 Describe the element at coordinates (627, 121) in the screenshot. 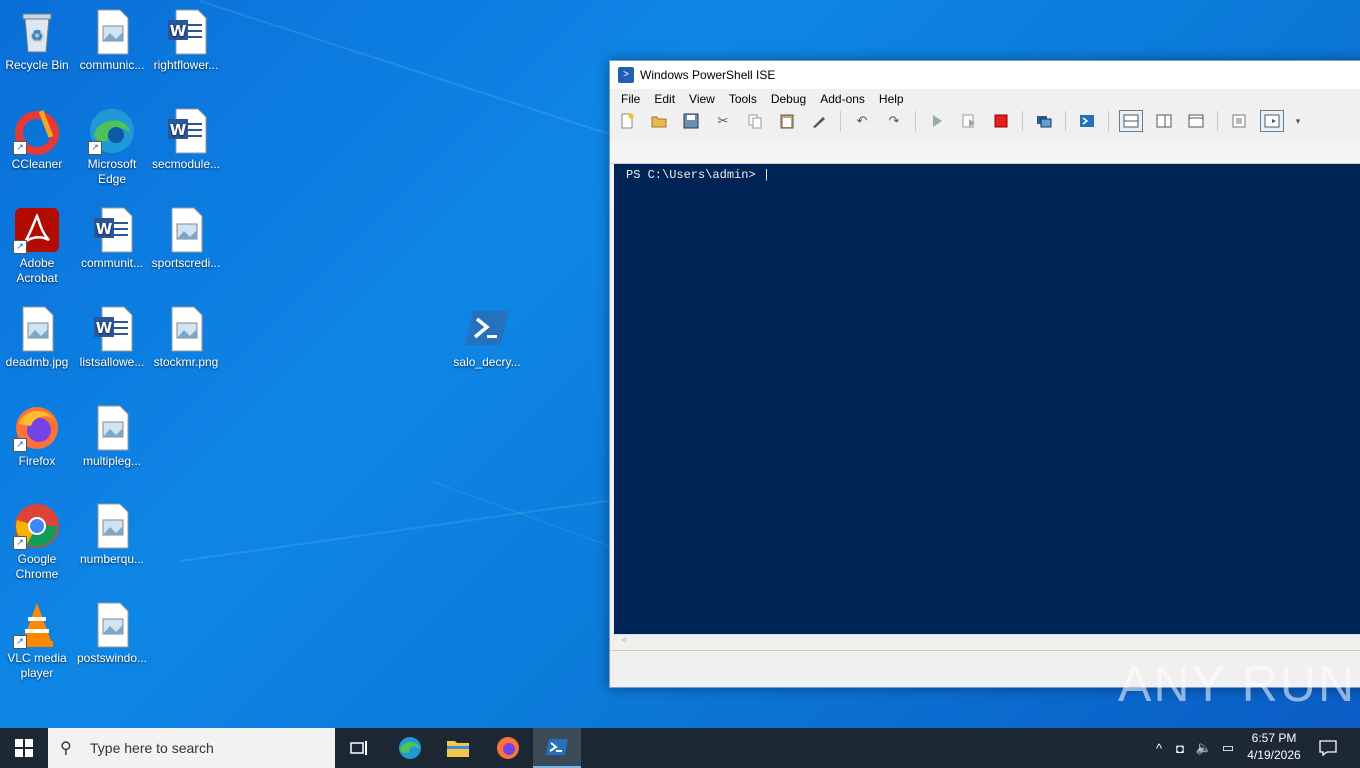

I see `new-file-icon` at that location.